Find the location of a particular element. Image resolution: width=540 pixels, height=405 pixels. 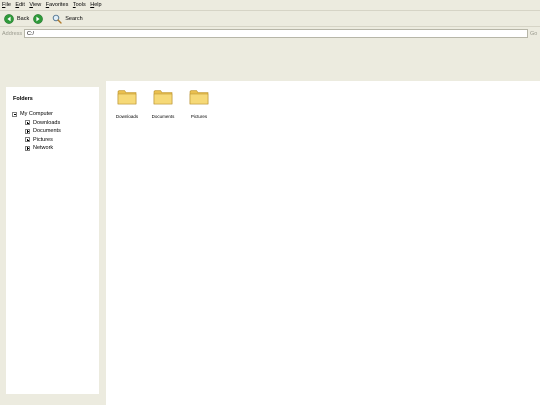

address-input is located at coordinates (276, 33).